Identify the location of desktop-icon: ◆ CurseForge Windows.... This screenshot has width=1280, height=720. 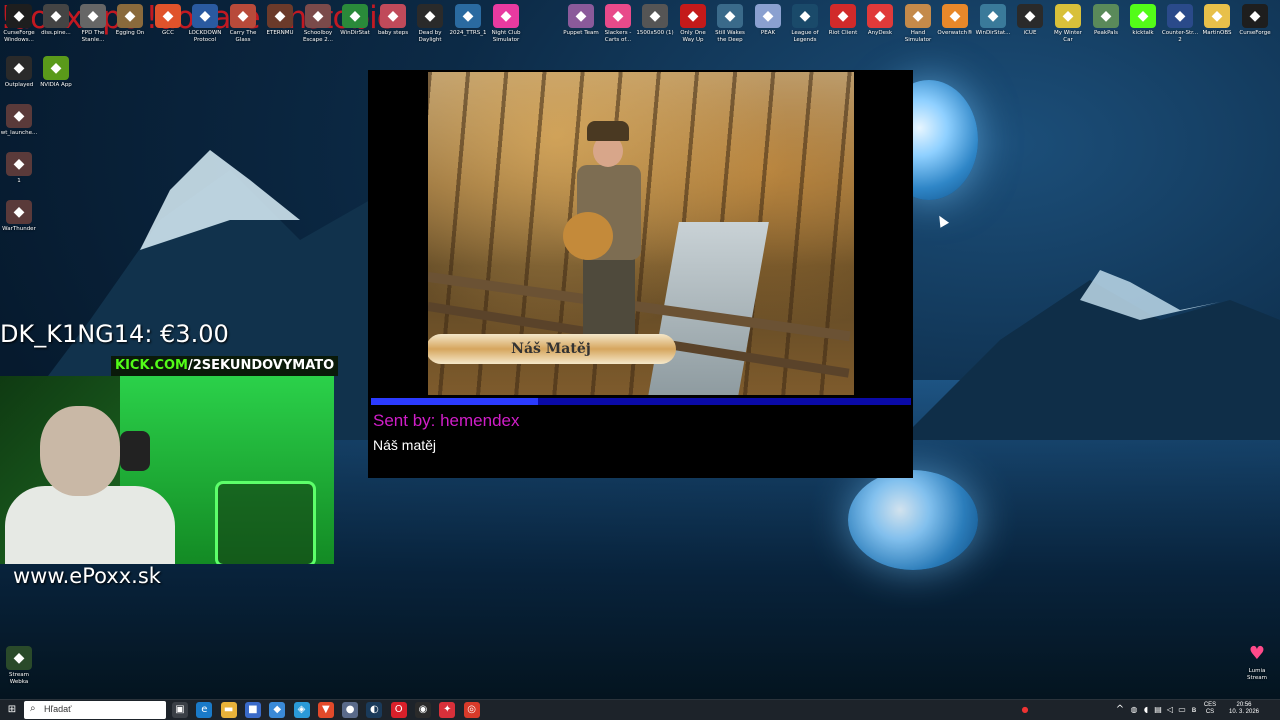
(19, 23).